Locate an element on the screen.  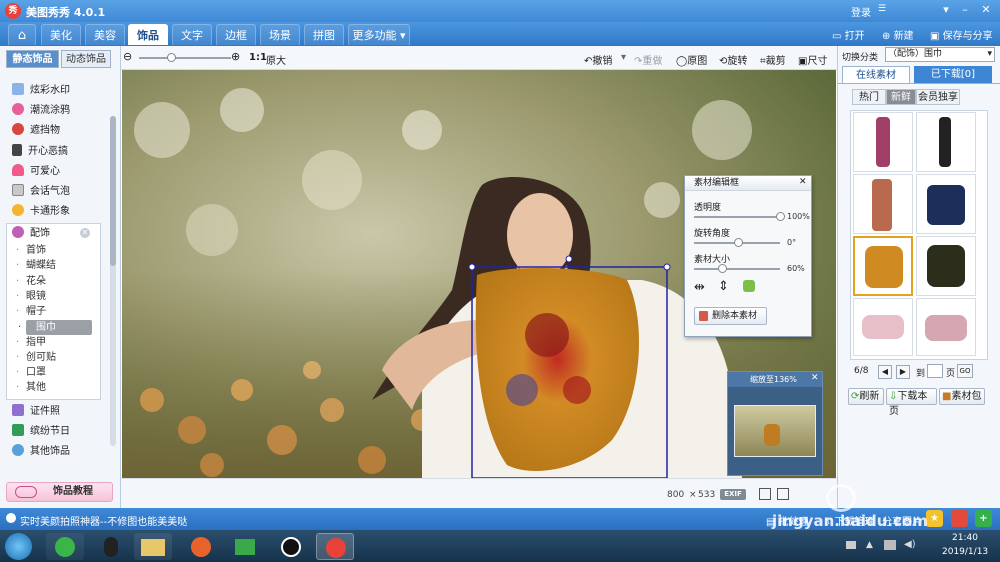
download-page-button: ⇩下载本页 is located at coordinates (911, 402).